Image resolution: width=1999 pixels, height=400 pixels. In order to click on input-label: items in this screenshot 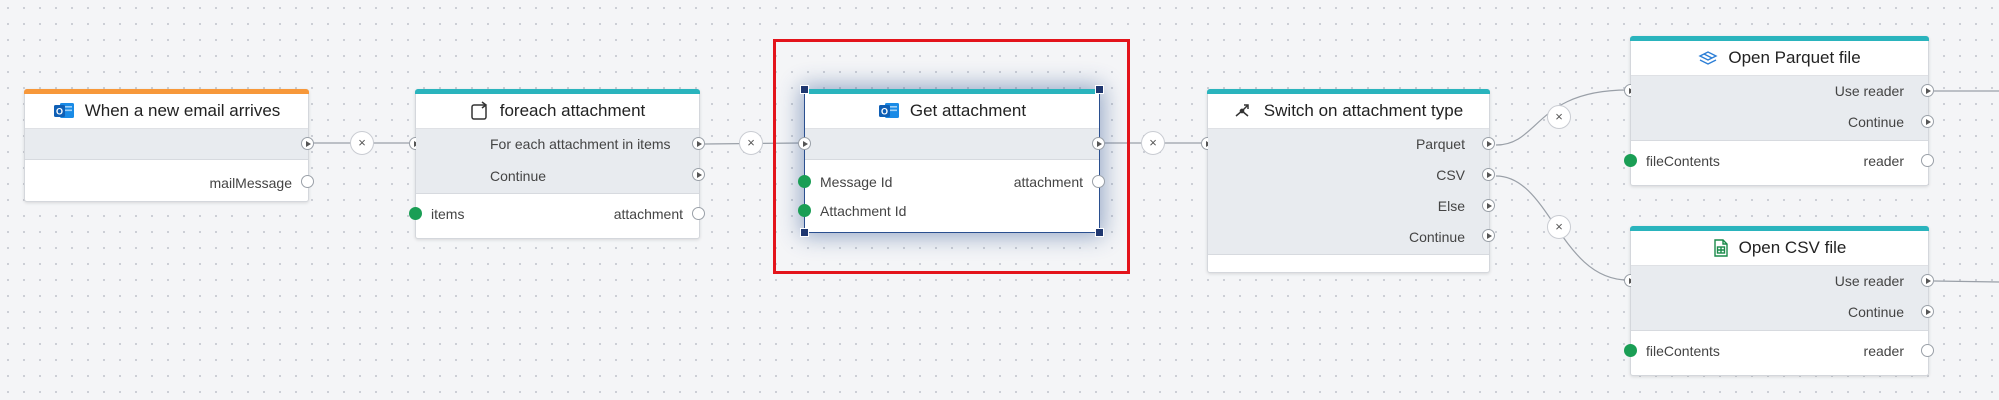, I will do `click(448, 214)`.